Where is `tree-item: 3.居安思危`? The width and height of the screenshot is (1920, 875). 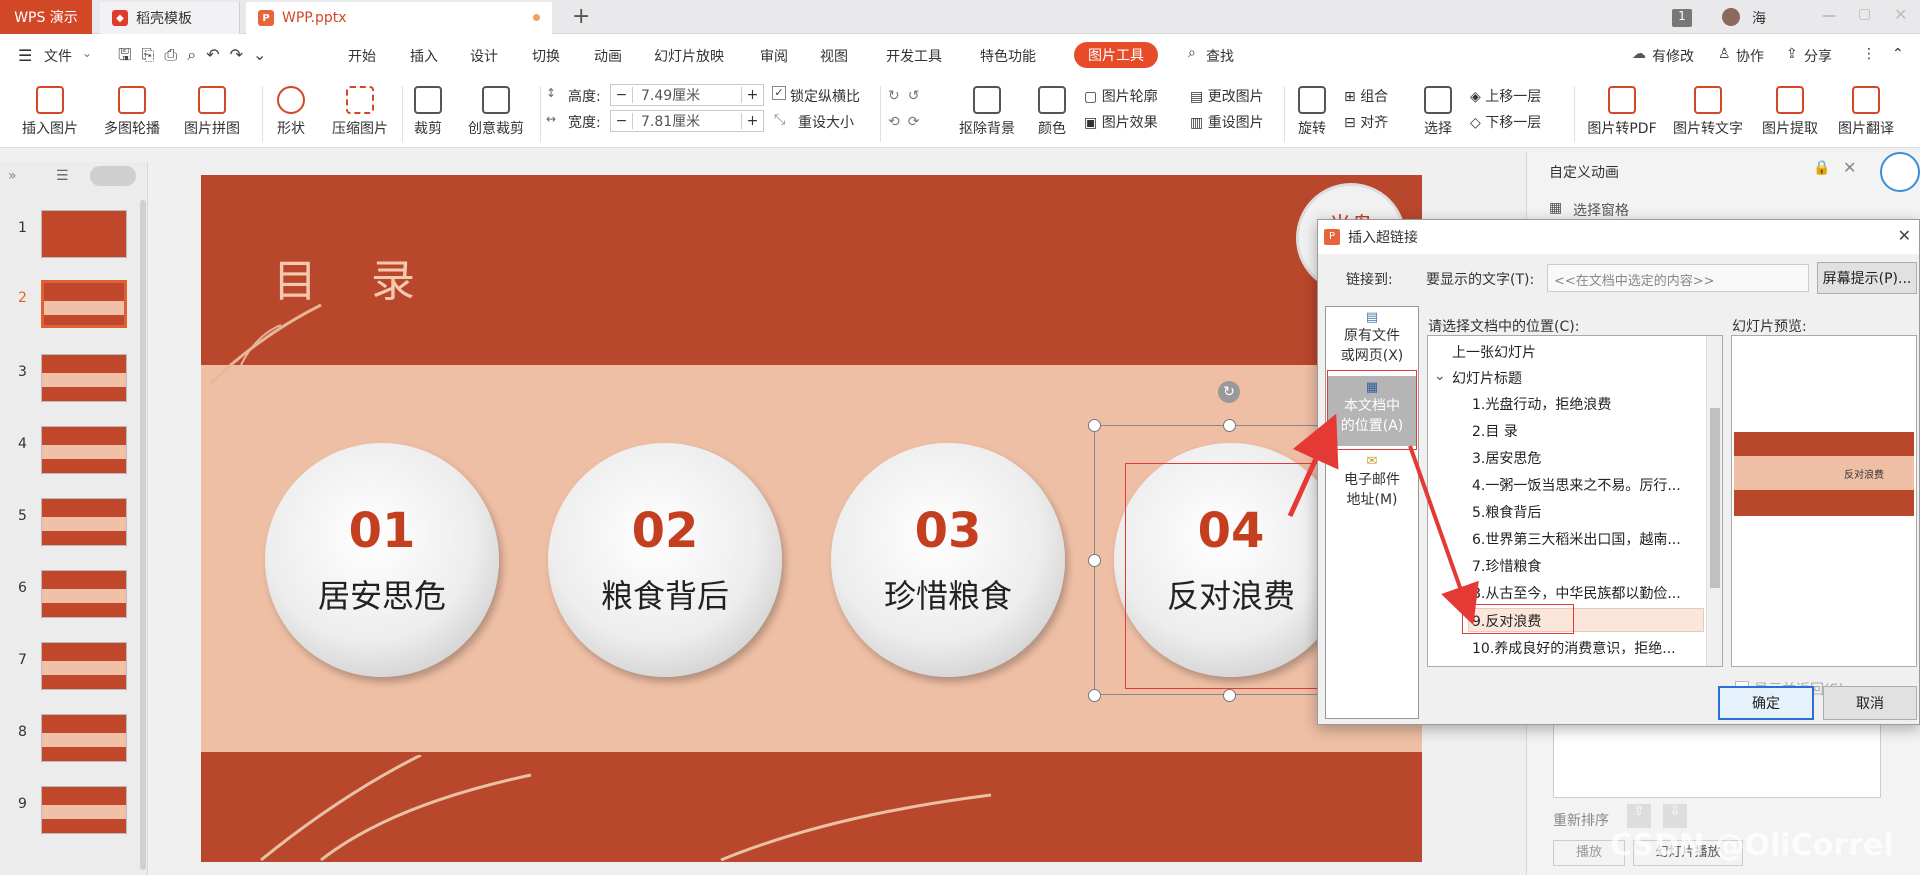
tree-item: 3.居安思危 is located at coordinates (1506, 458).